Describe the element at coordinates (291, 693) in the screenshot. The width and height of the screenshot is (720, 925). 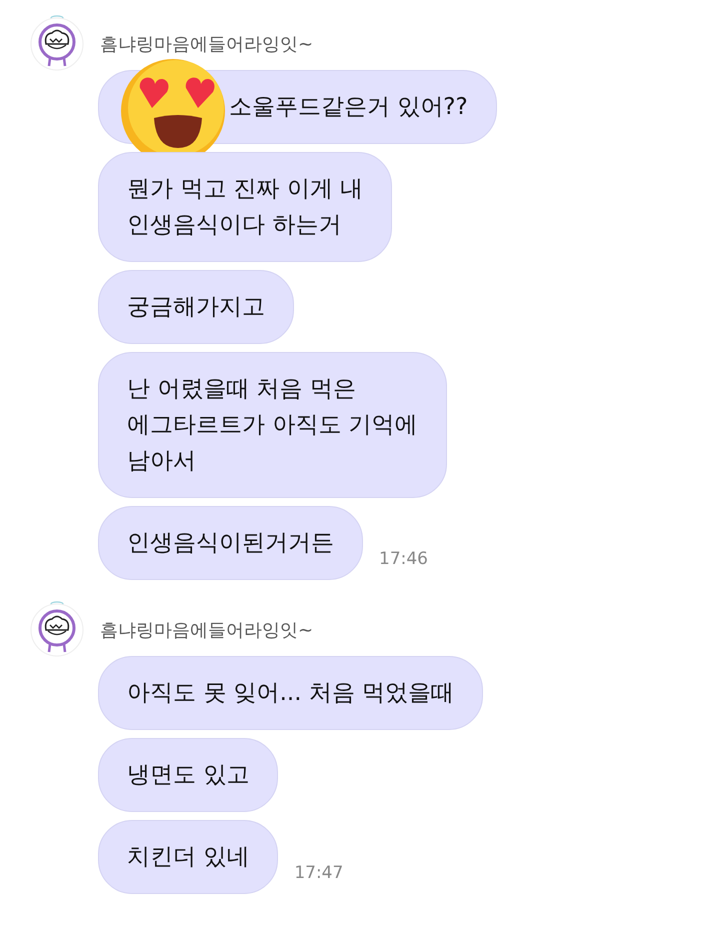
I see `message-bubble: 아직도 못 잊어... 처음 먹었을때` at that location.